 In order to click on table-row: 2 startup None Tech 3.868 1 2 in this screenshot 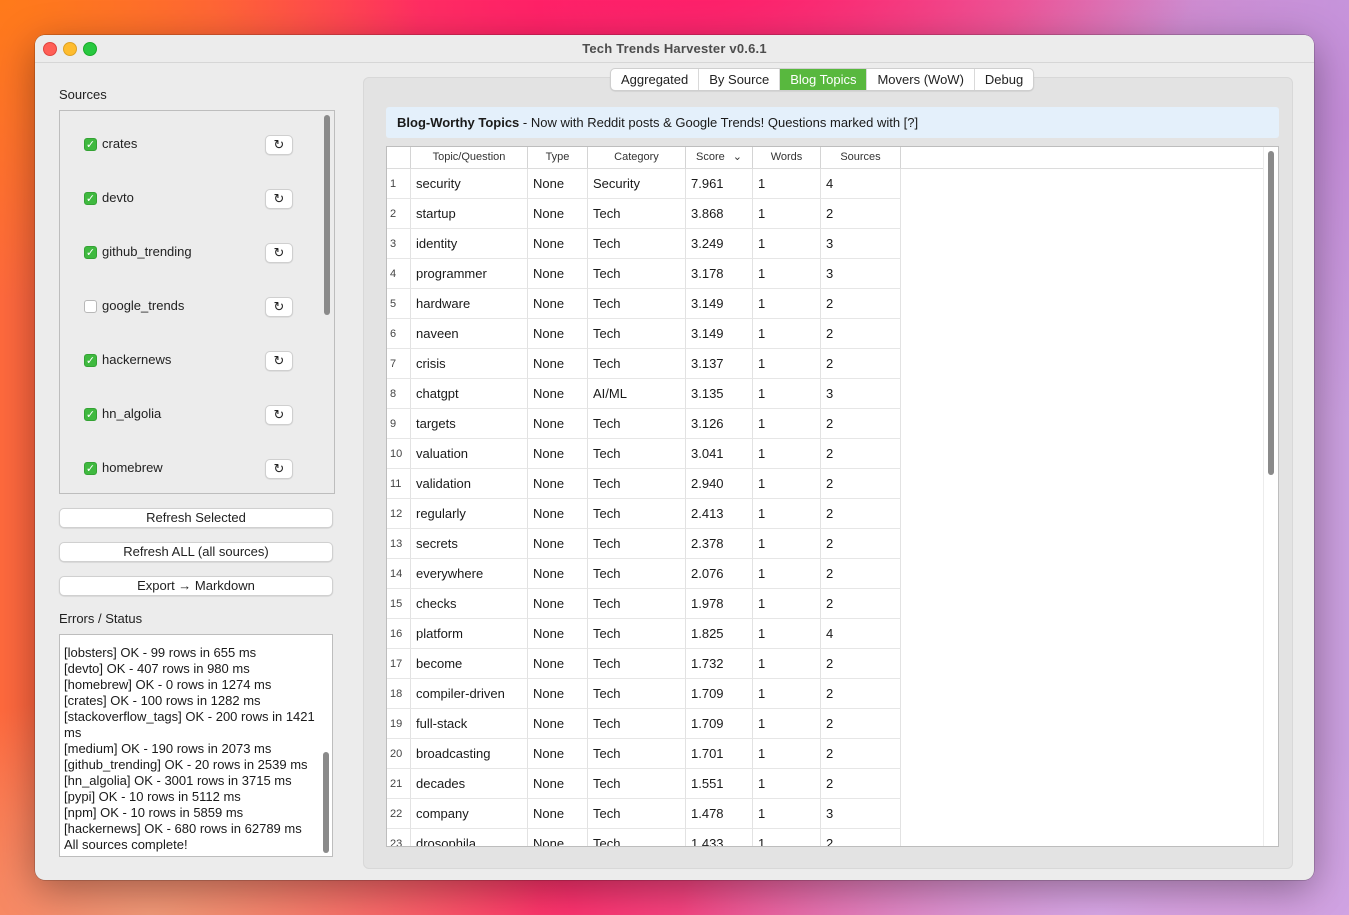, I will do `click(644, 214)`.